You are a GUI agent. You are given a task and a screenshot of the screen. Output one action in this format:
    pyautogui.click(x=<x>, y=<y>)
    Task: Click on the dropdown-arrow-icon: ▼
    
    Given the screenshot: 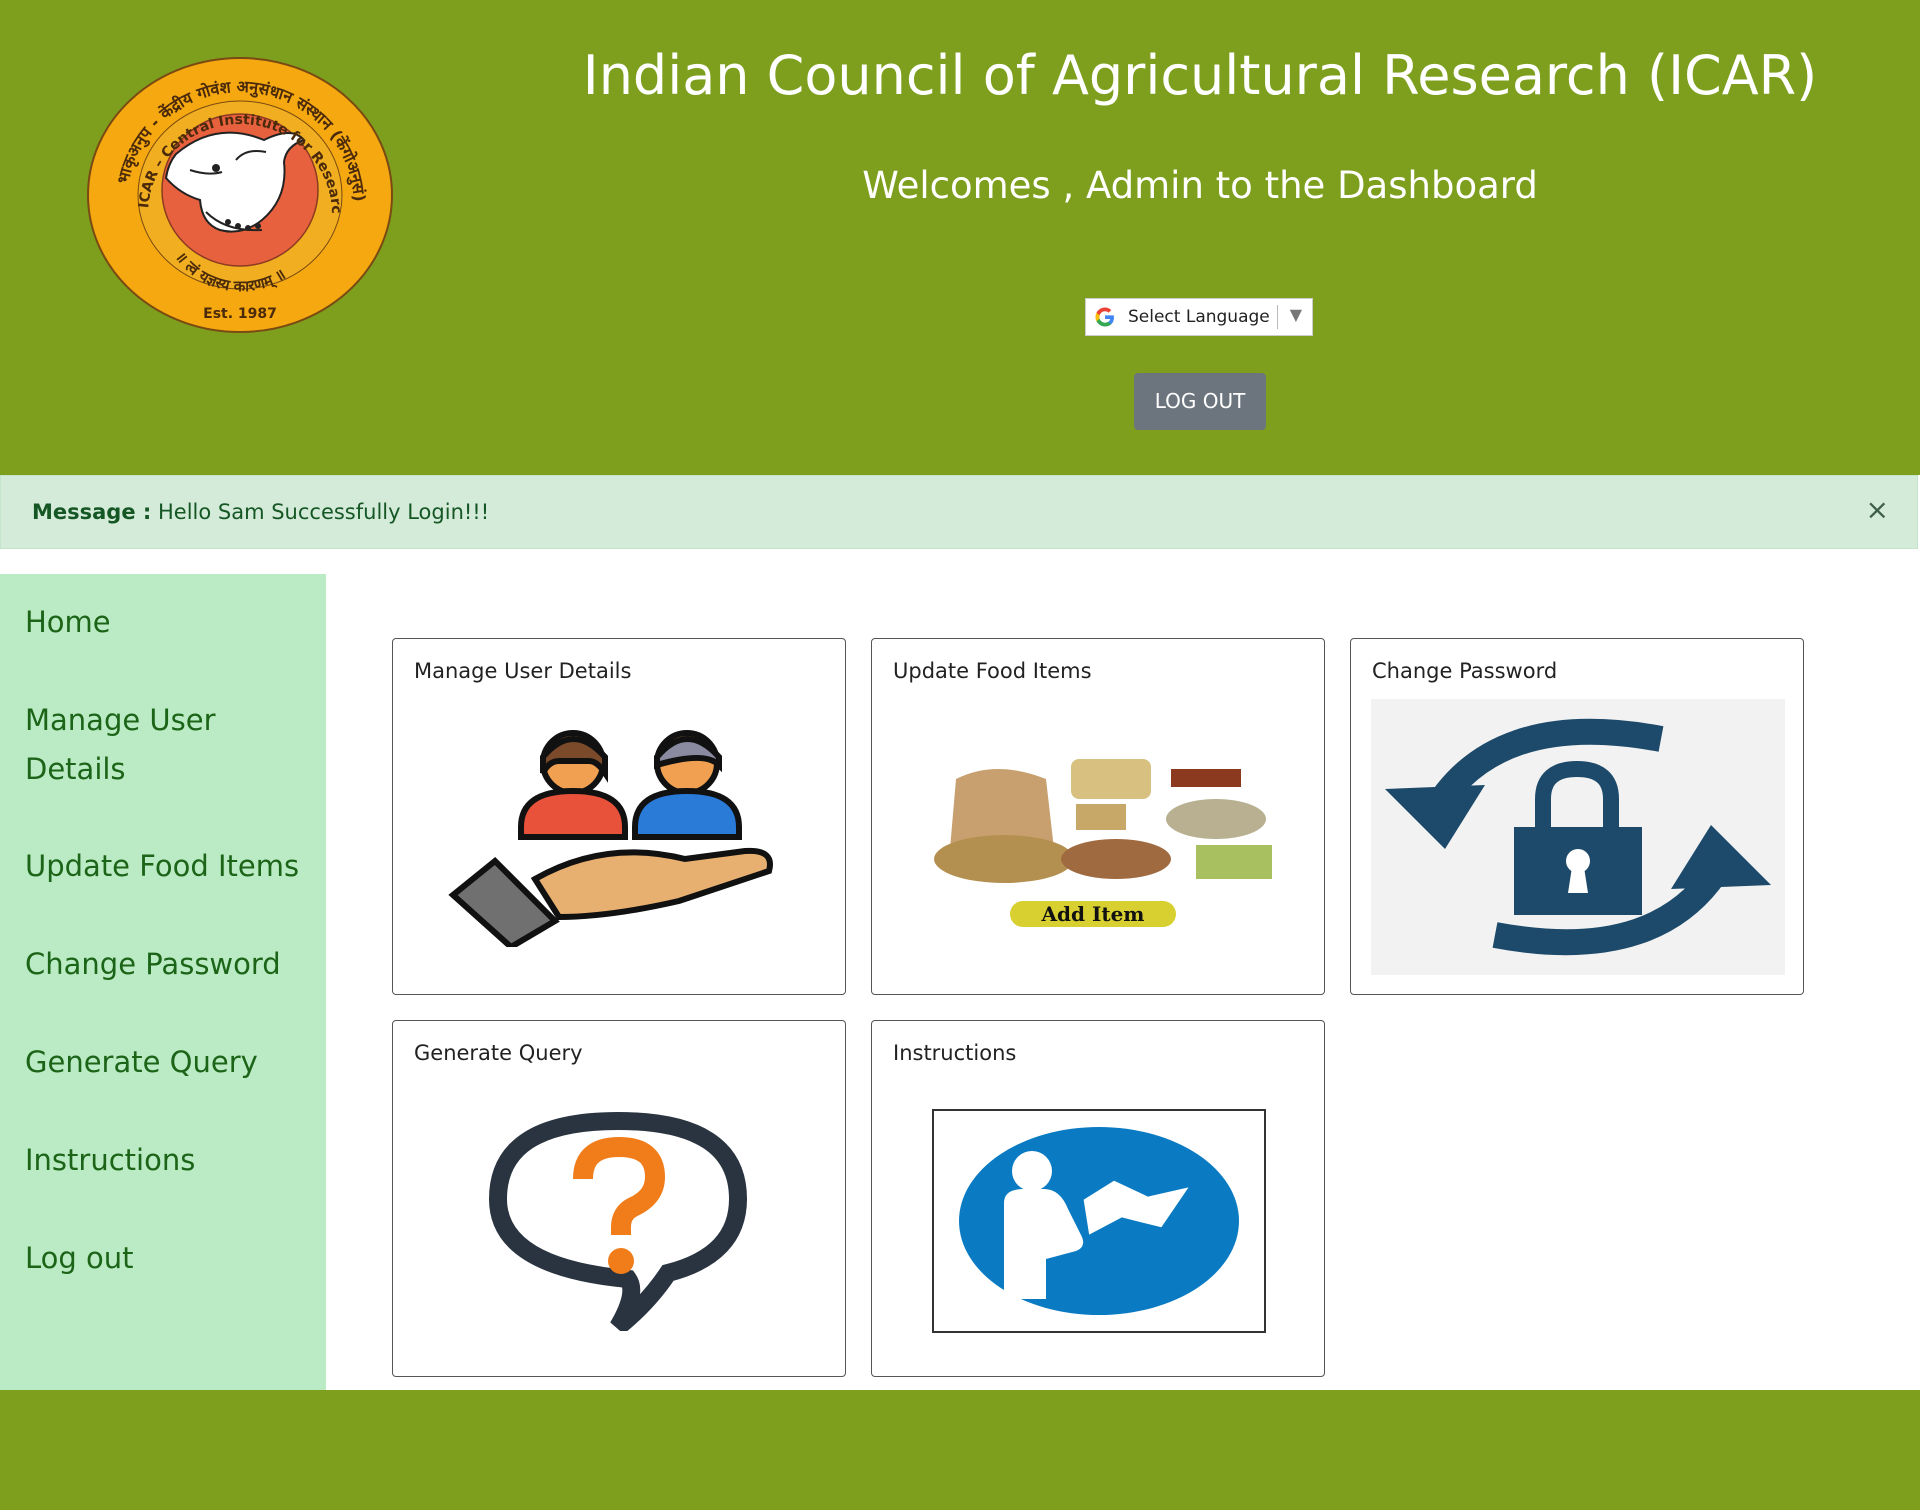 What is the action you would take?
    pyautogui.click(x=1295, y=314)
    